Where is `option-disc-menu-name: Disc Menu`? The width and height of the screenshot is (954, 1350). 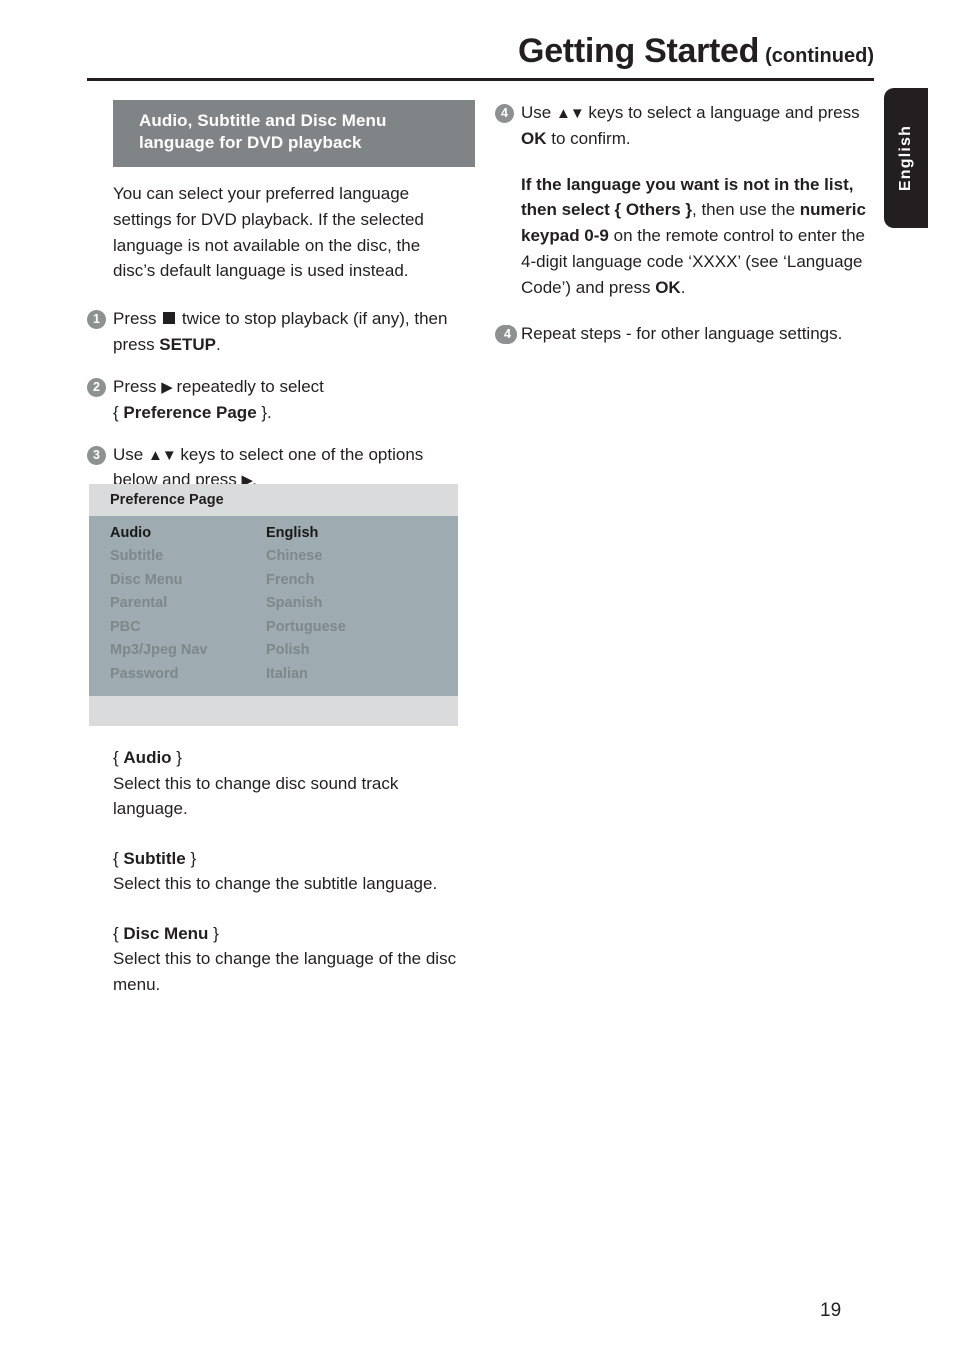
option-disc-menu-name: Disc Menu is located at coordinates (166, 933).